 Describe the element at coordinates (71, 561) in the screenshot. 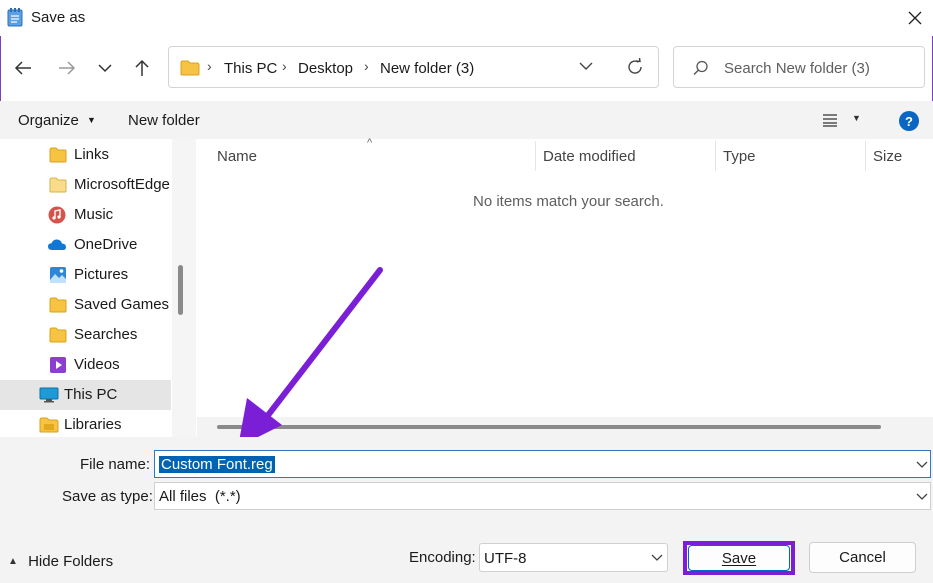

I see `hide-folders-label: Hide Folders` at that location.